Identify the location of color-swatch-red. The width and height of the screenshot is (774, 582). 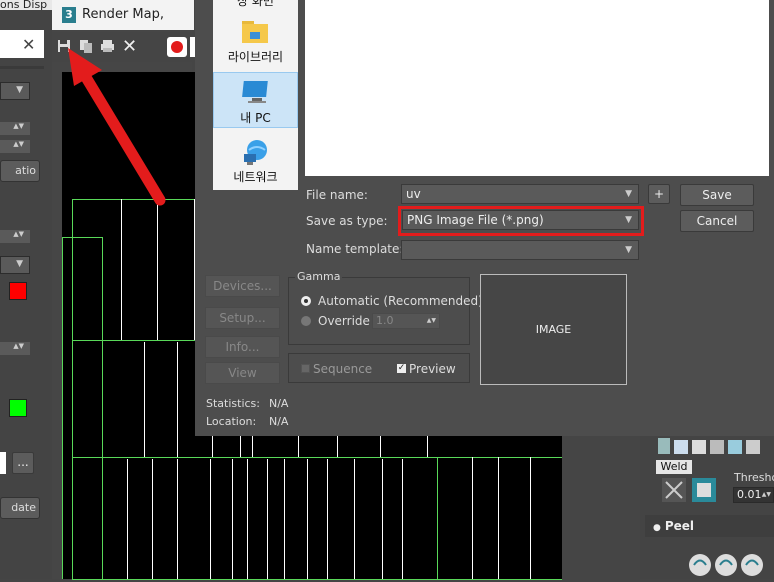
(18, 291).